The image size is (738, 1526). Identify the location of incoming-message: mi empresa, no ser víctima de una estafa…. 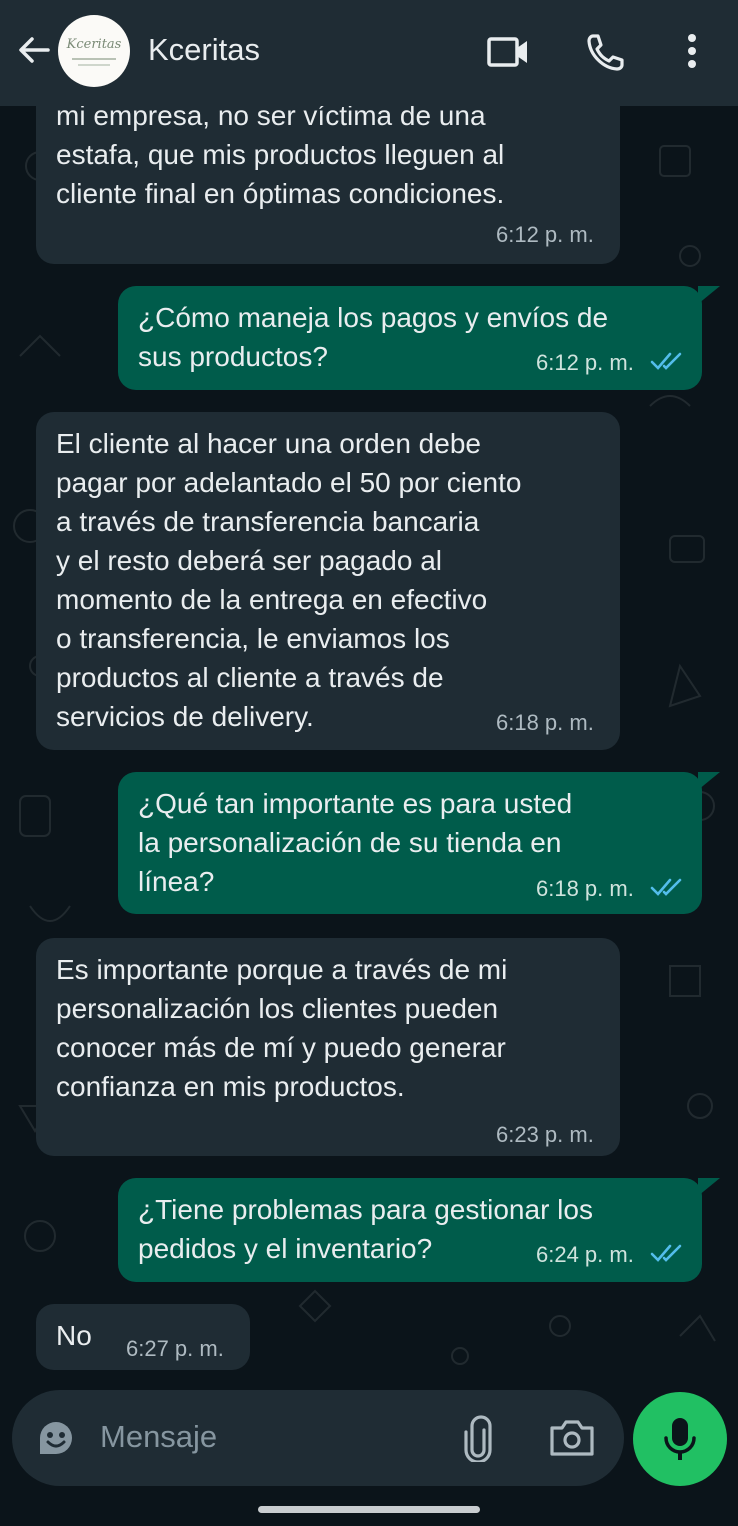
(328, 185).